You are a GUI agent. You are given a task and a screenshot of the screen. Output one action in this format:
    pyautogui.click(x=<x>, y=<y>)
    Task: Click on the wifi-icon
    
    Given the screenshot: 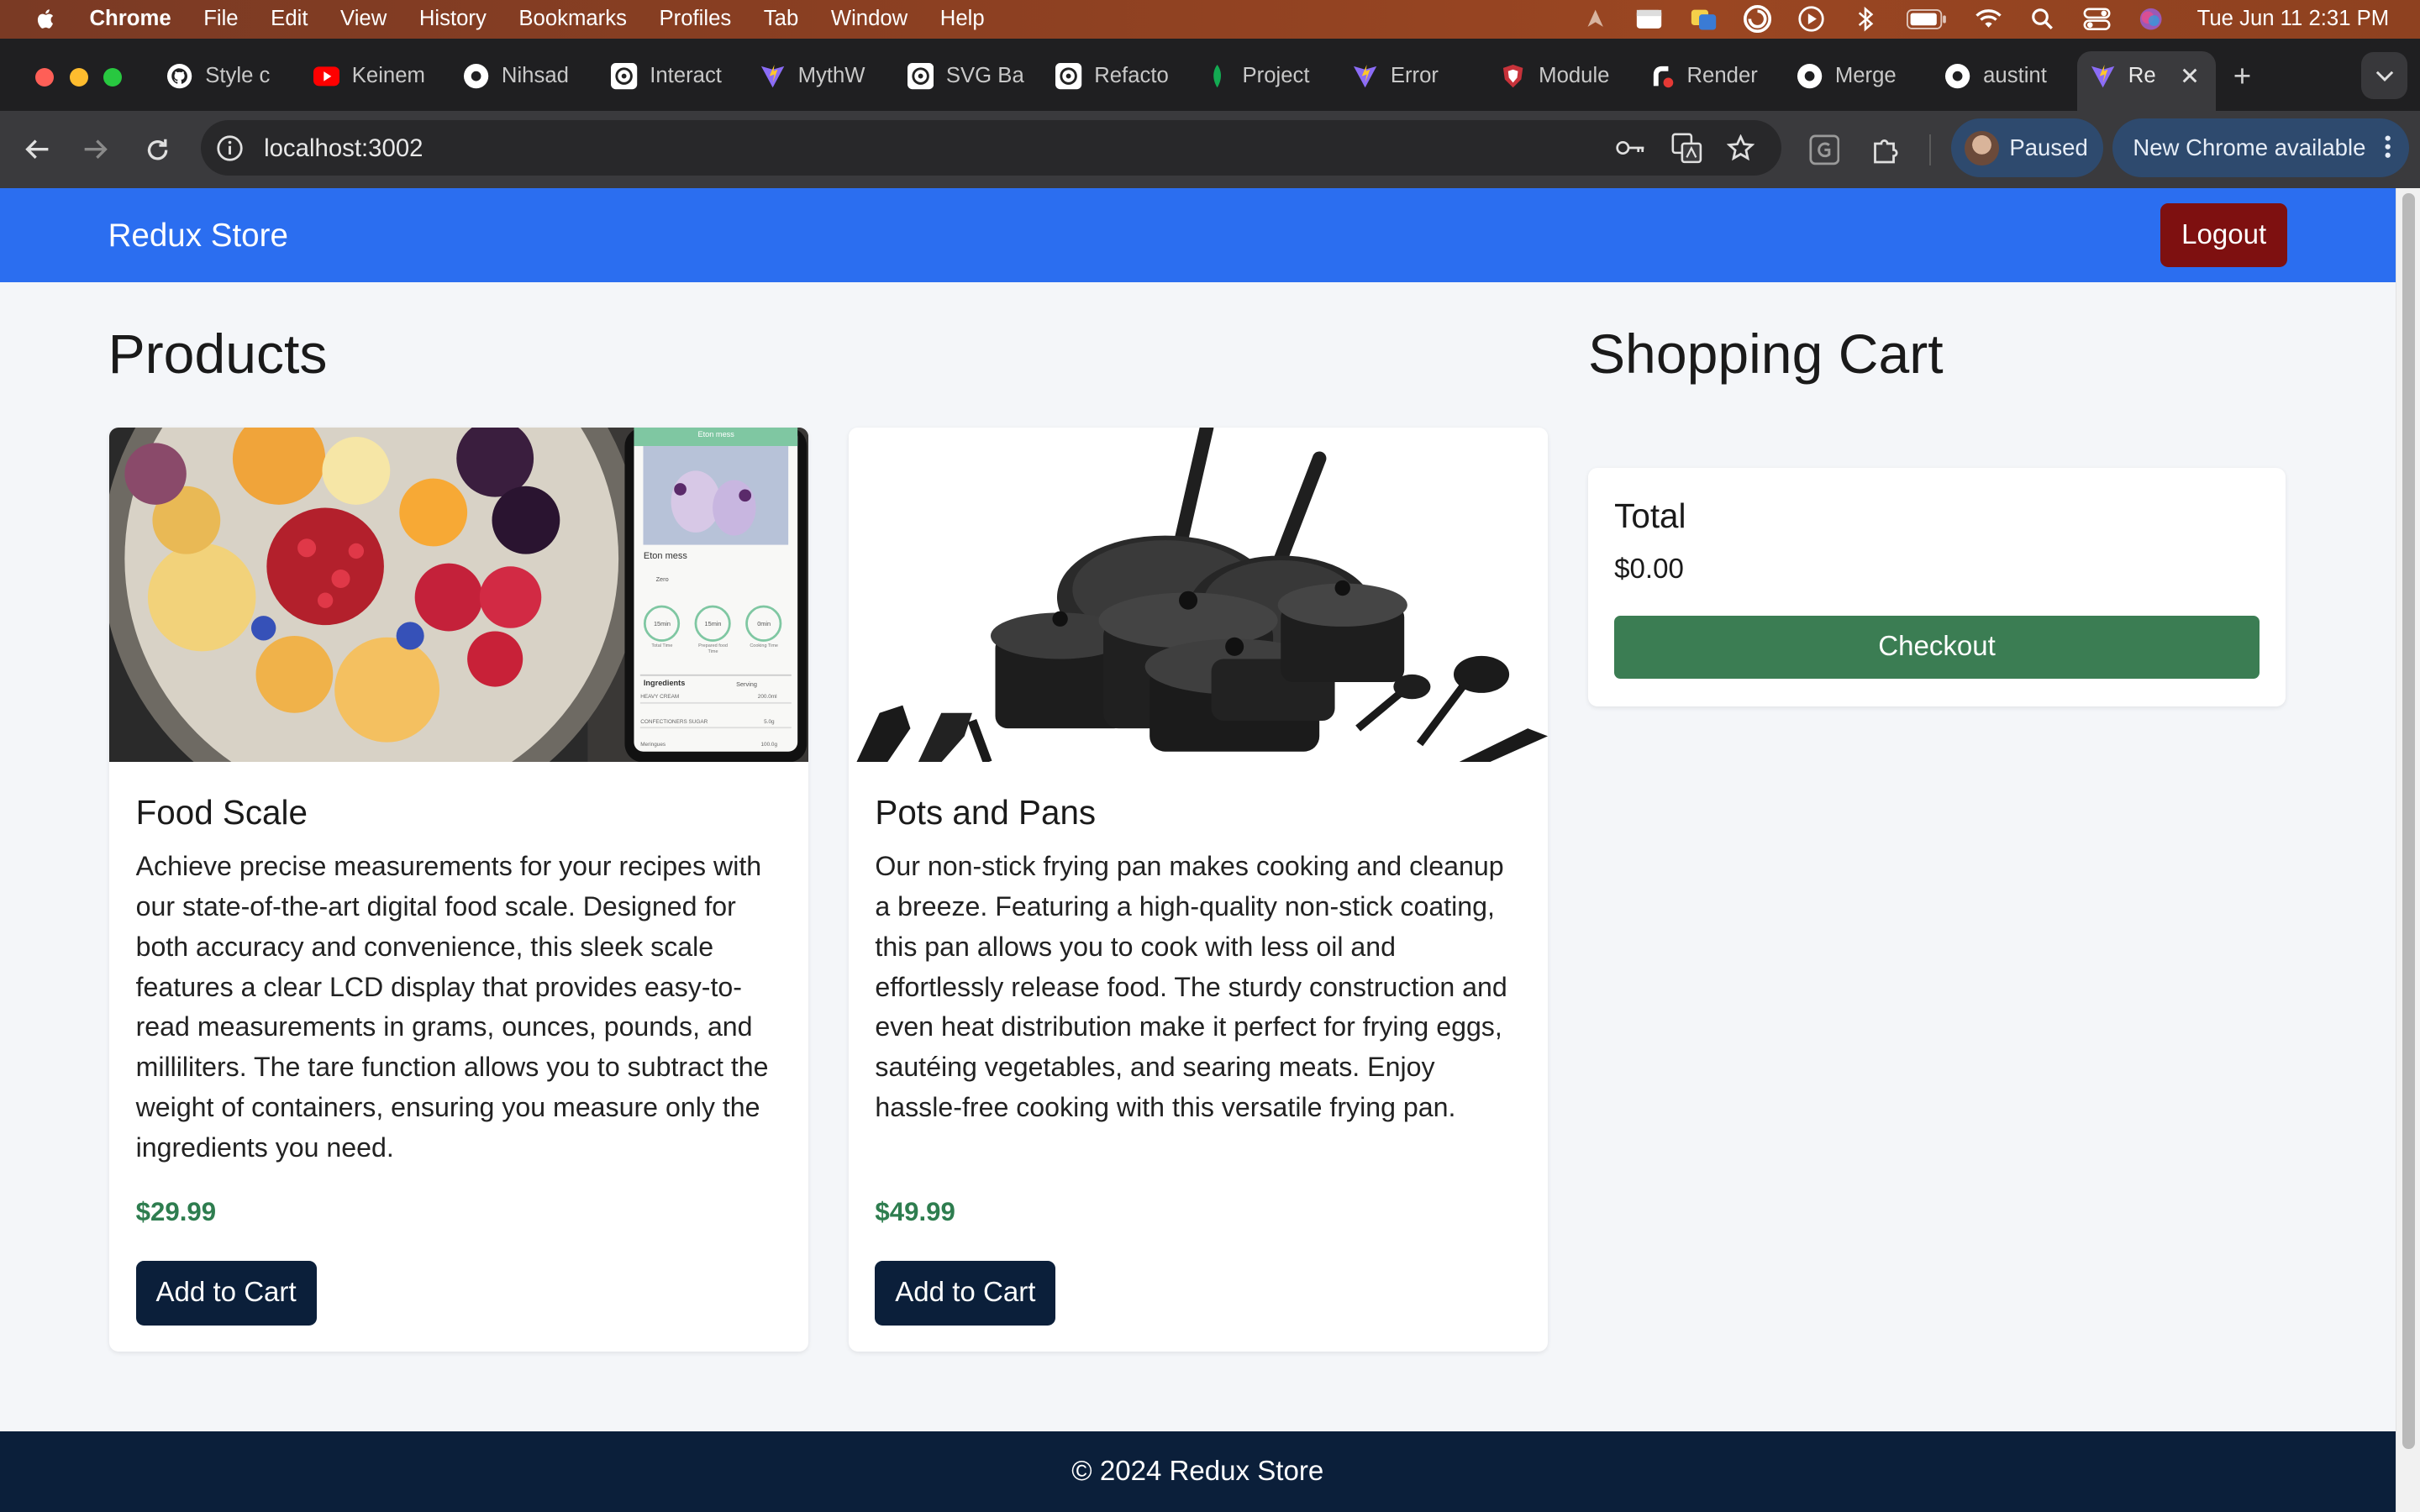 What is the action you would take?
    pyautogui.click(x=1988, y=19)
    